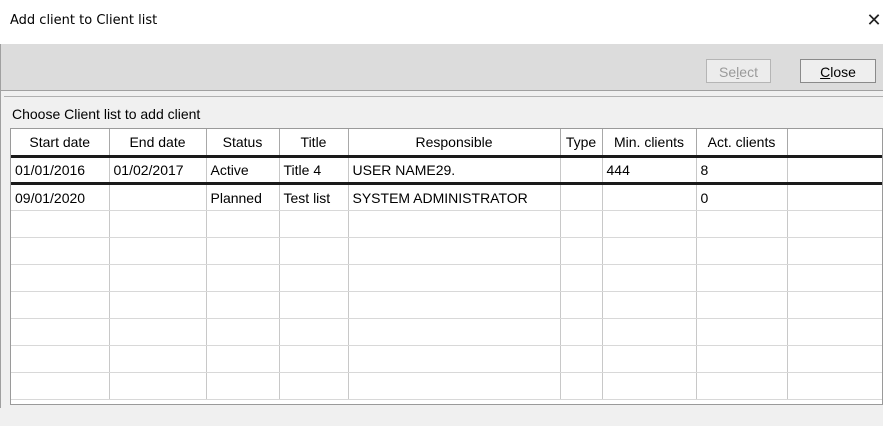 The image size is (883, 426). I want to click on select-button: Select, so click(738, 71).